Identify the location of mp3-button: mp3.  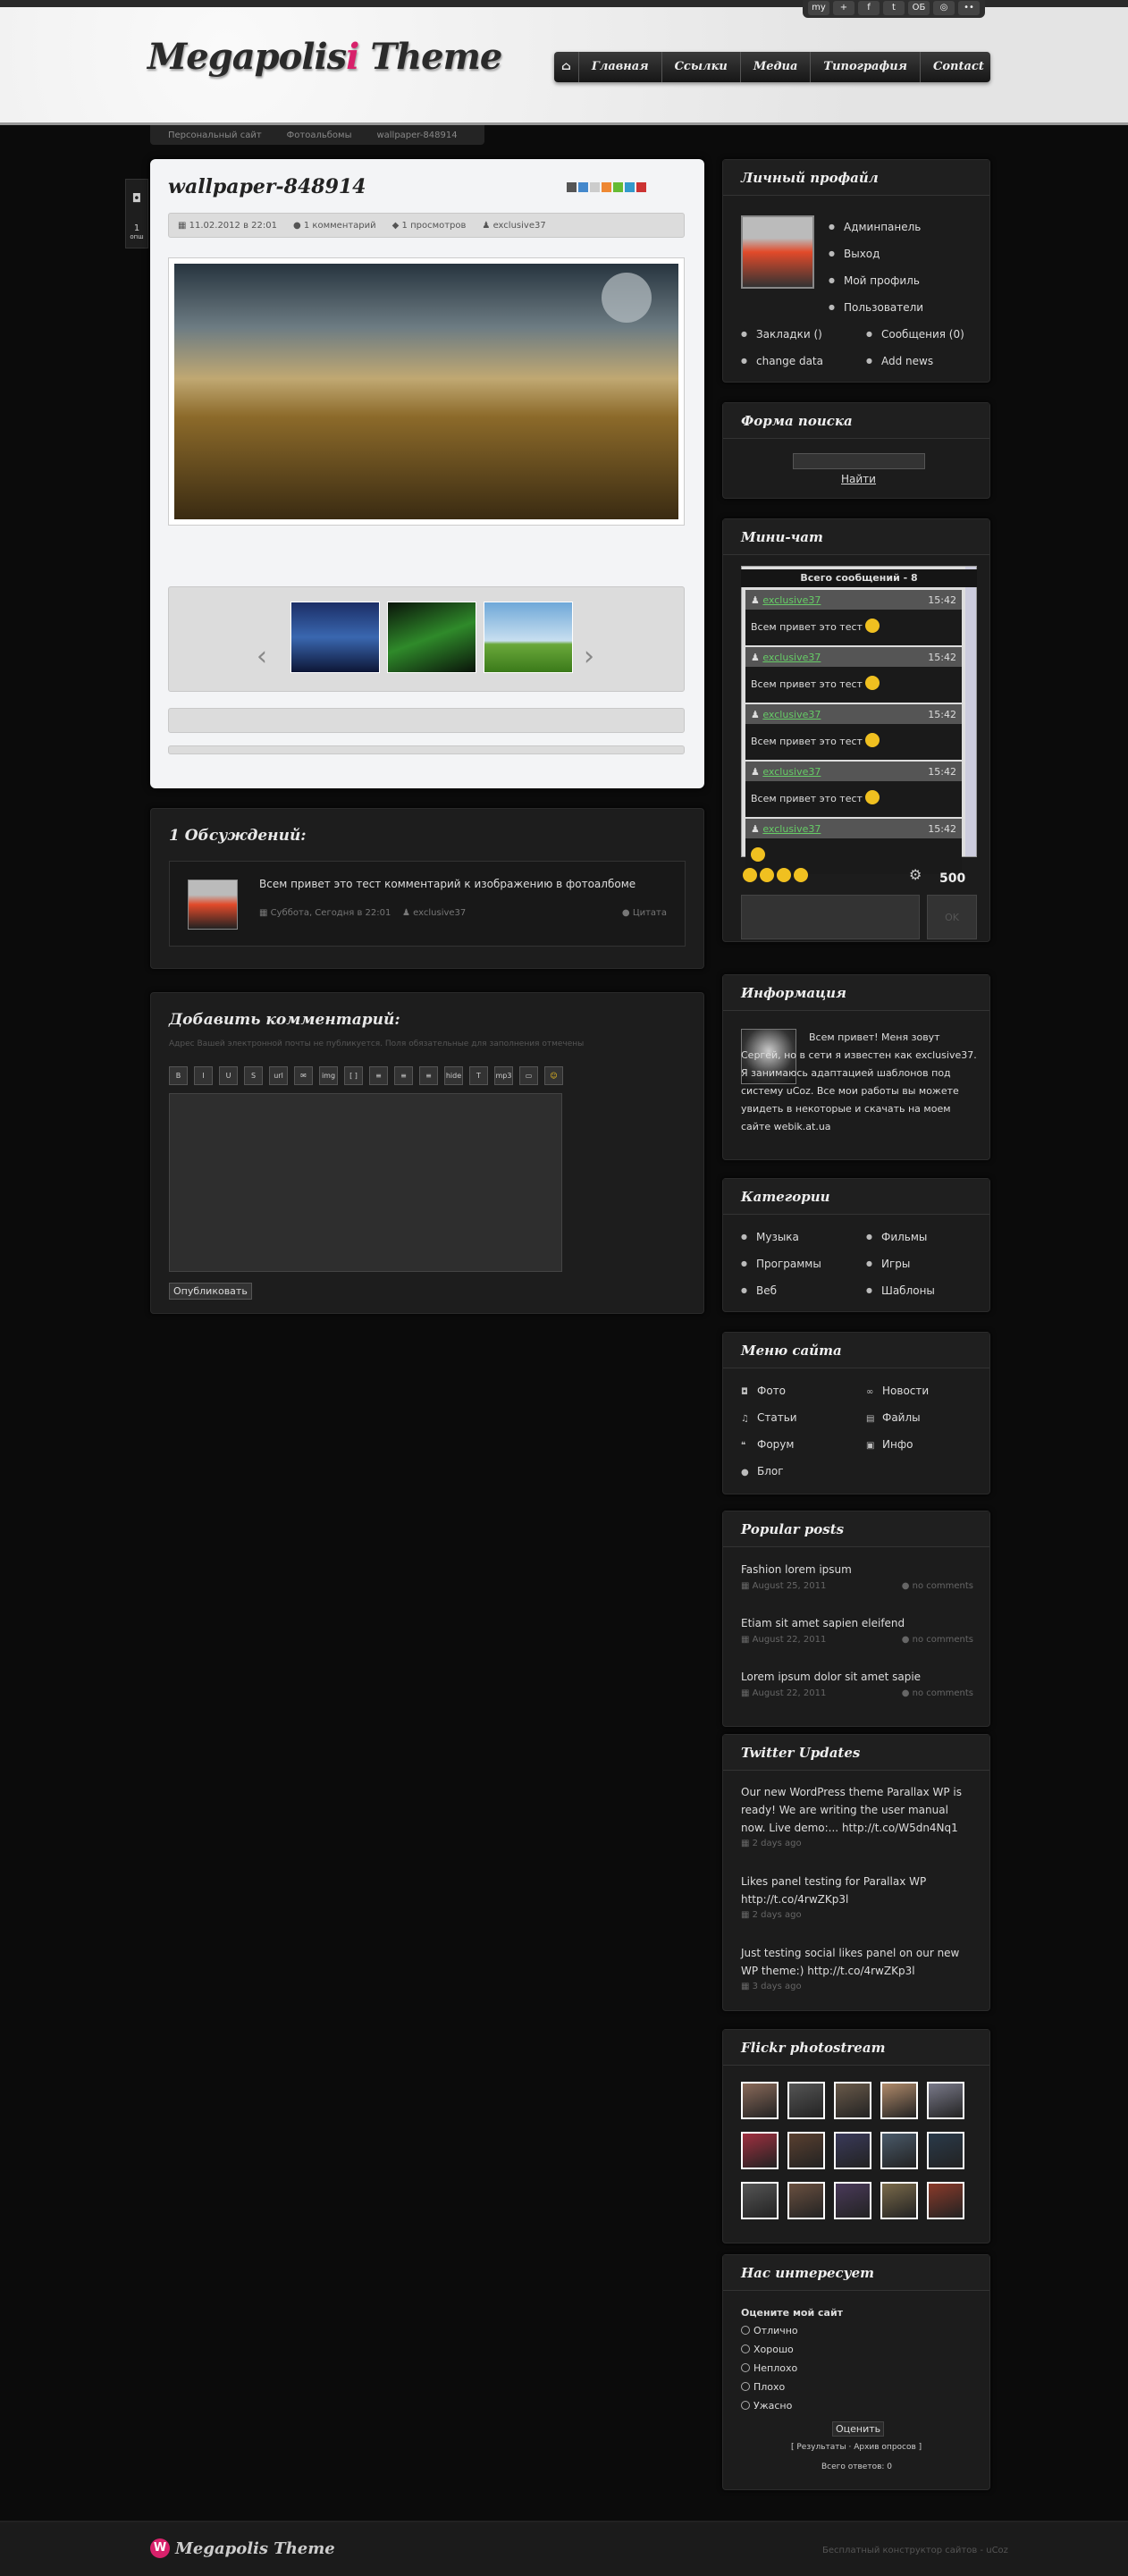
(504, 1075).